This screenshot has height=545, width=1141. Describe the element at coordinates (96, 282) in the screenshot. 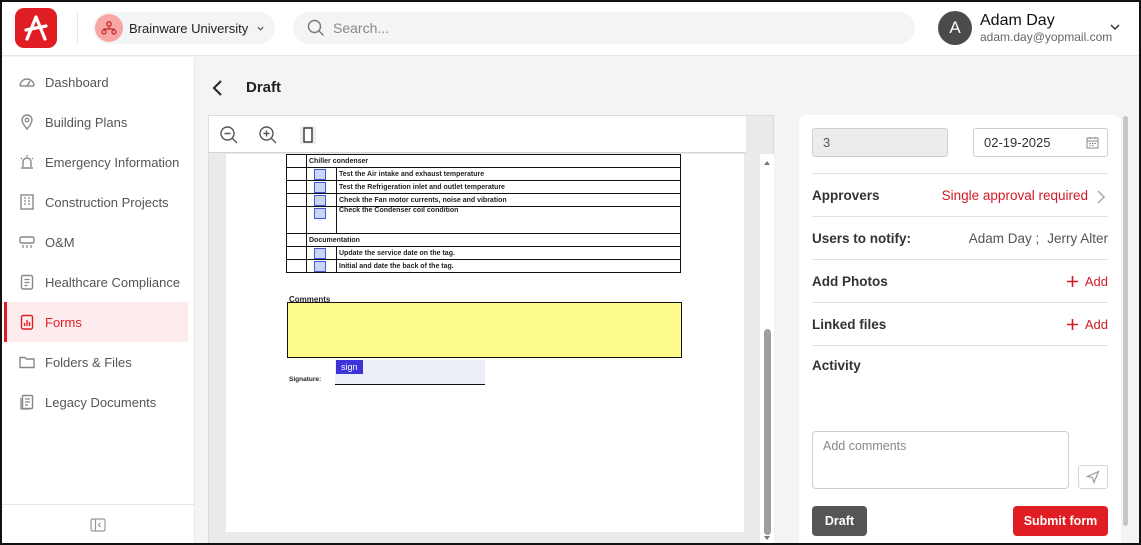

I see `sidebar-item-healthcare-compliance: Healthcare Compliance` at that location.